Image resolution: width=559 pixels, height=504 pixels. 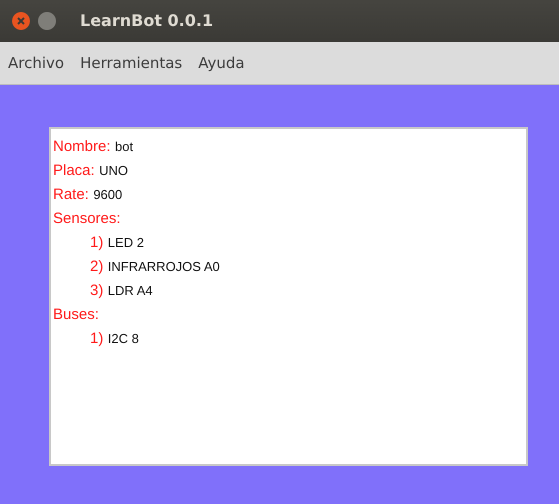 I want to click on field-value: bot, so click(x=124, y=146).